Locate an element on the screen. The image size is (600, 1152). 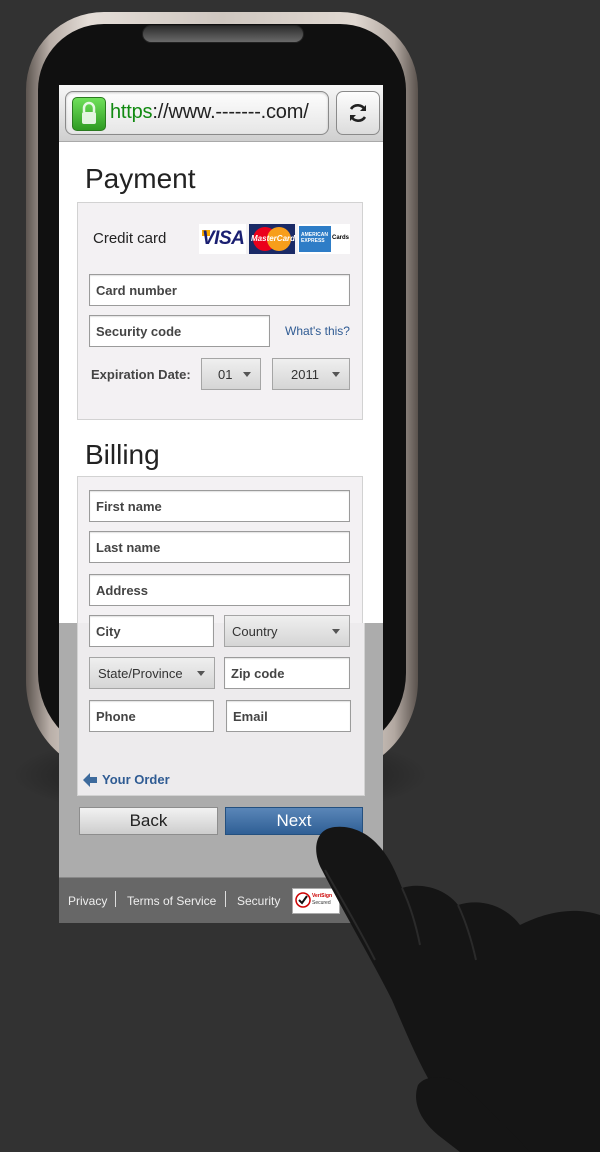
visa-logo: VISA is located at coordinates (222, 239).